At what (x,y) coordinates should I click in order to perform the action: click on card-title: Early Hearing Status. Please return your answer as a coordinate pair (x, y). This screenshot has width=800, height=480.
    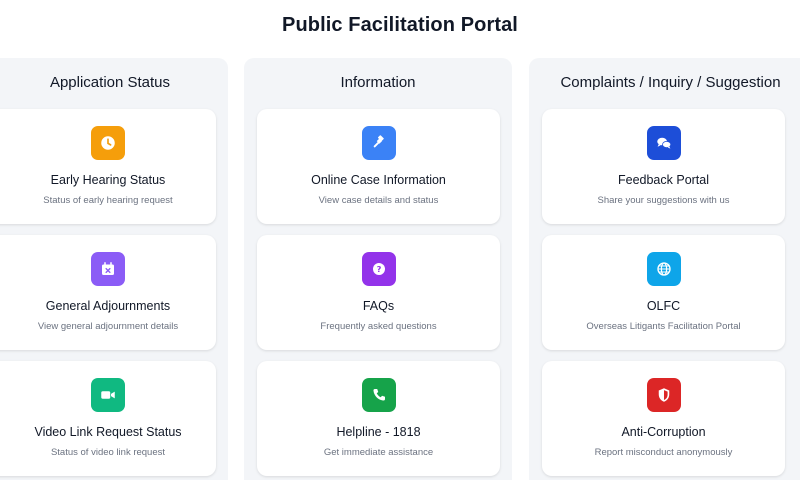
    Looking at the image, I should click on (108, 180).